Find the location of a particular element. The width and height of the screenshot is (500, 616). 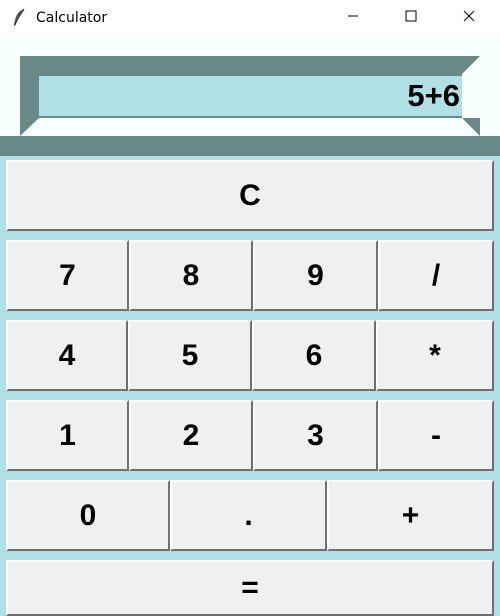

equals-button: = is located at coordinates (250, 588).